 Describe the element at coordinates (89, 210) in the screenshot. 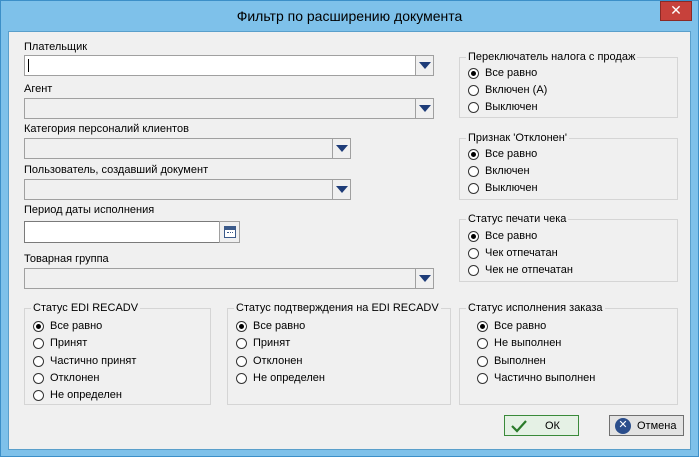

I see `execution-period-label: Период даты исполнения` at that location.